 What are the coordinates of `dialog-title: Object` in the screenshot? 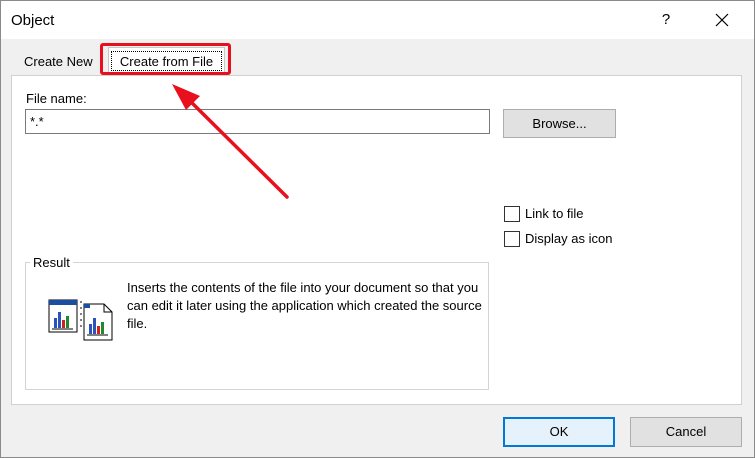 It's located at (33, 20).